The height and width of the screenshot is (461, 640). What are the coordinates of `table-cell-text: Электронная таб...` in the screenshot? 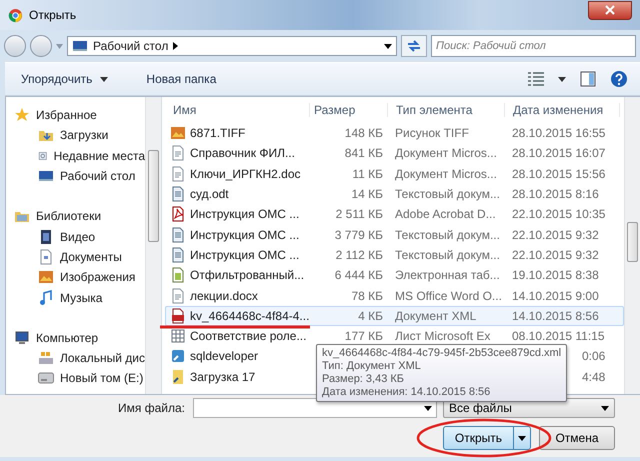 It's located at (447, 275).